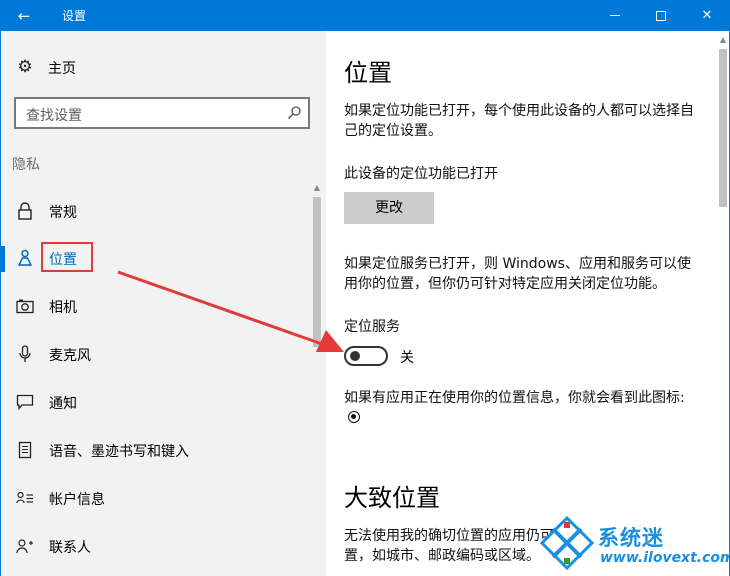 The height and width of the screenshot is (576, 730). Describe the element at coordinates (155, 354) in the screenshot. I see `sidebar-item-microphone: 麦克风` at that location.